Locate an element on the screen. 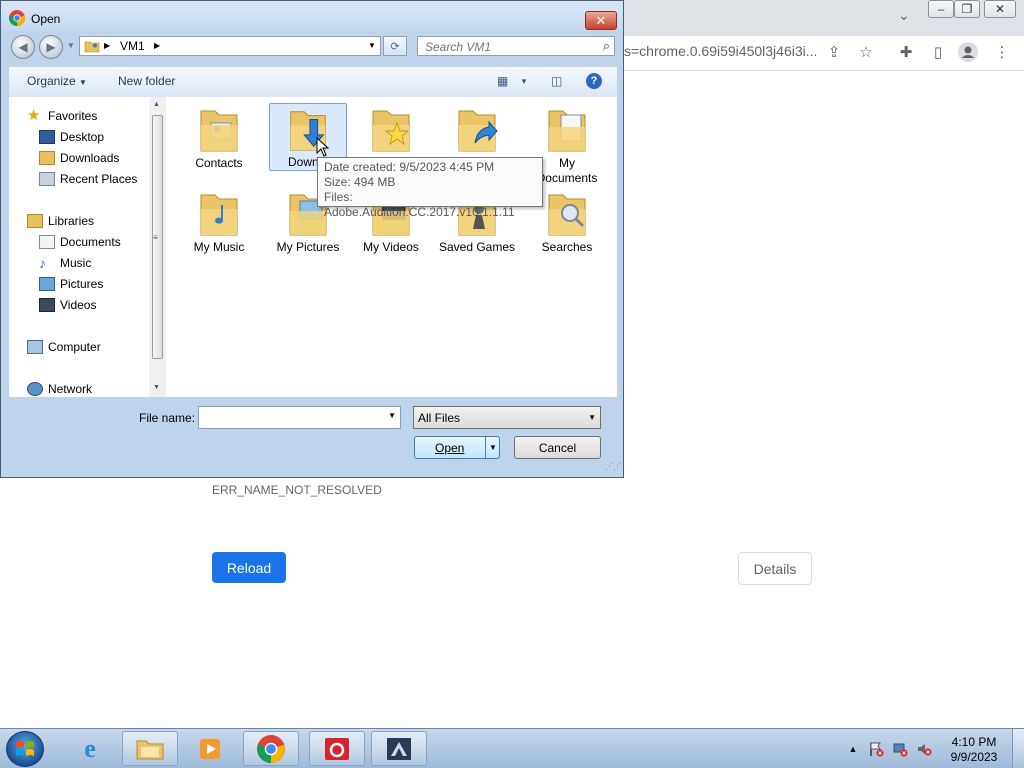  folder-my-music: My Music is located at coordinates (219, 222).